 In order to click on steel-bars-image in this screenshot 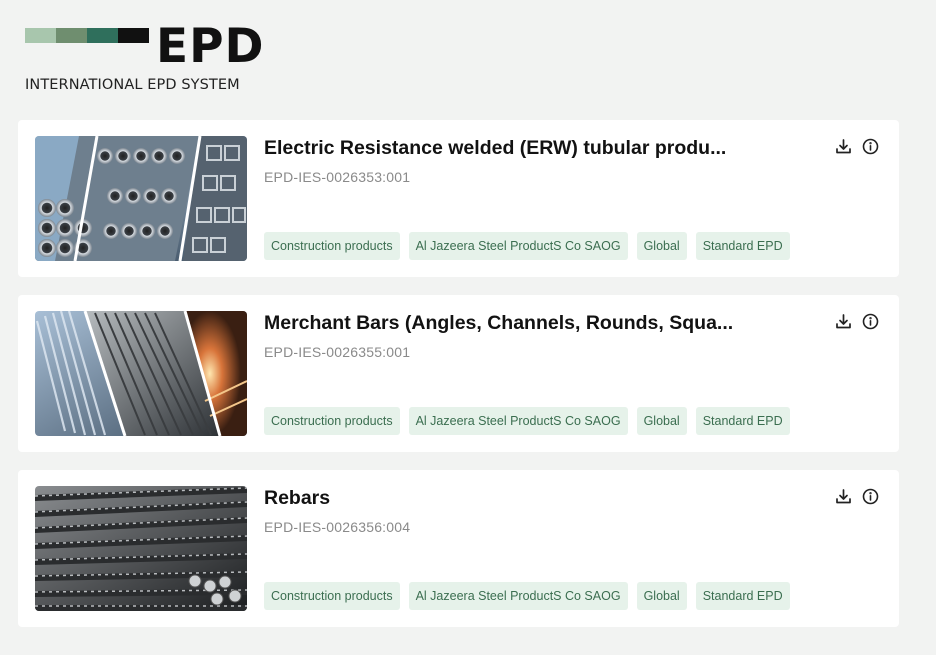, I will do `click(141, 373)`.